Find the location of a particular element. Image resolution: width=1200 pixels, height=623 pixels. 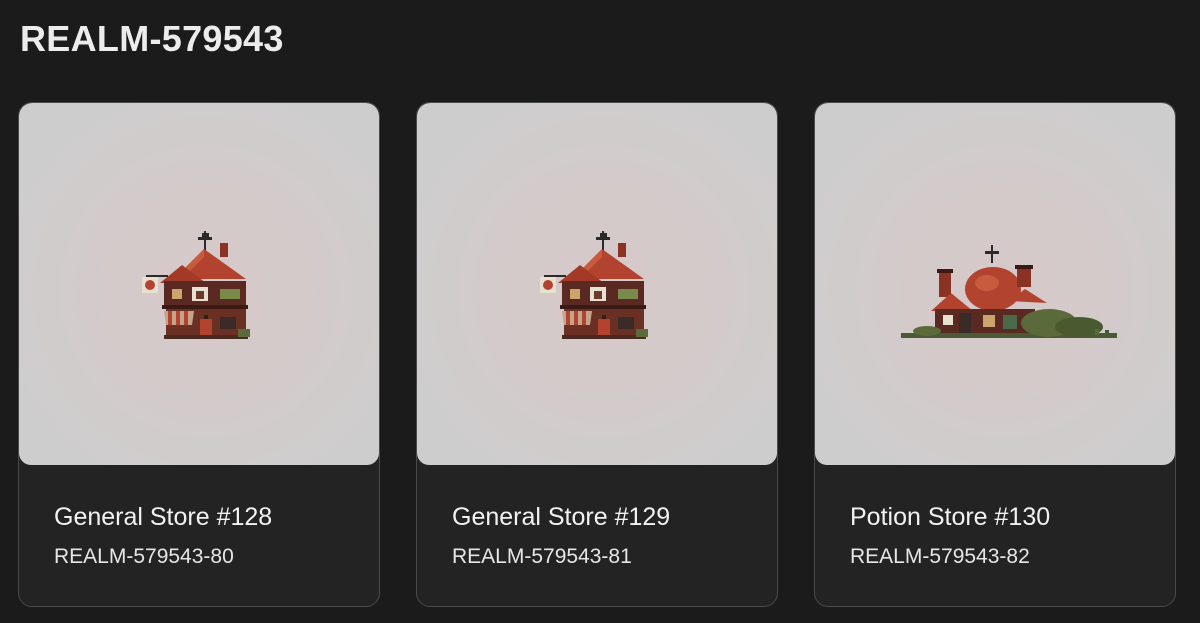

card-id: REALM-579543-82 is located at coordinates (940, 556).